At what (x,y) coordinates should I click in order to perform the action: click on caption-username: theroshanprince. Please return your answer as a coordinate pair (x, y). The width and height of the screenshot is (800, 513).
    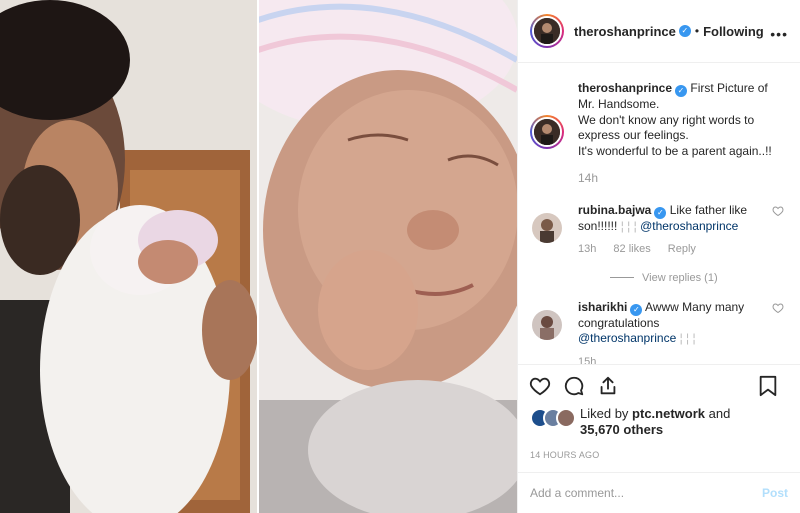
    Looking at the image, I should click on (625, 88).